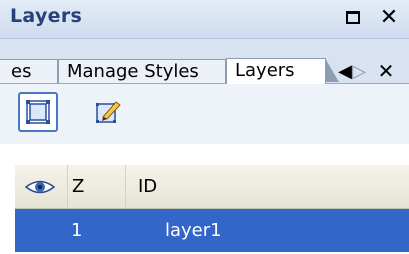 The width and height of the screenshot is (409, 254). Describe the element at coordinates (267, 186) in the screenshot. I see `column-header-id: ID` at that location.